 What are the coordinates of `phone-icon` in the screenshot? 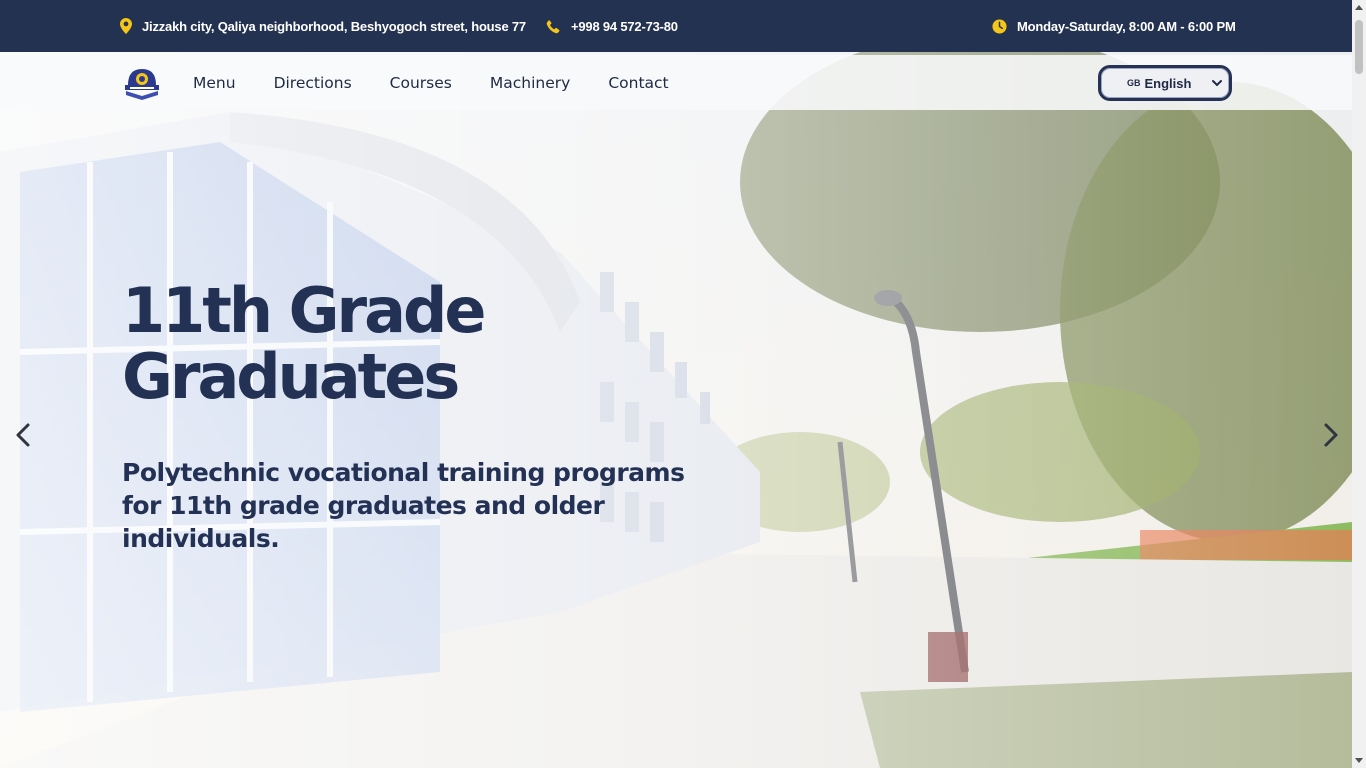 It's located at (553, 26).